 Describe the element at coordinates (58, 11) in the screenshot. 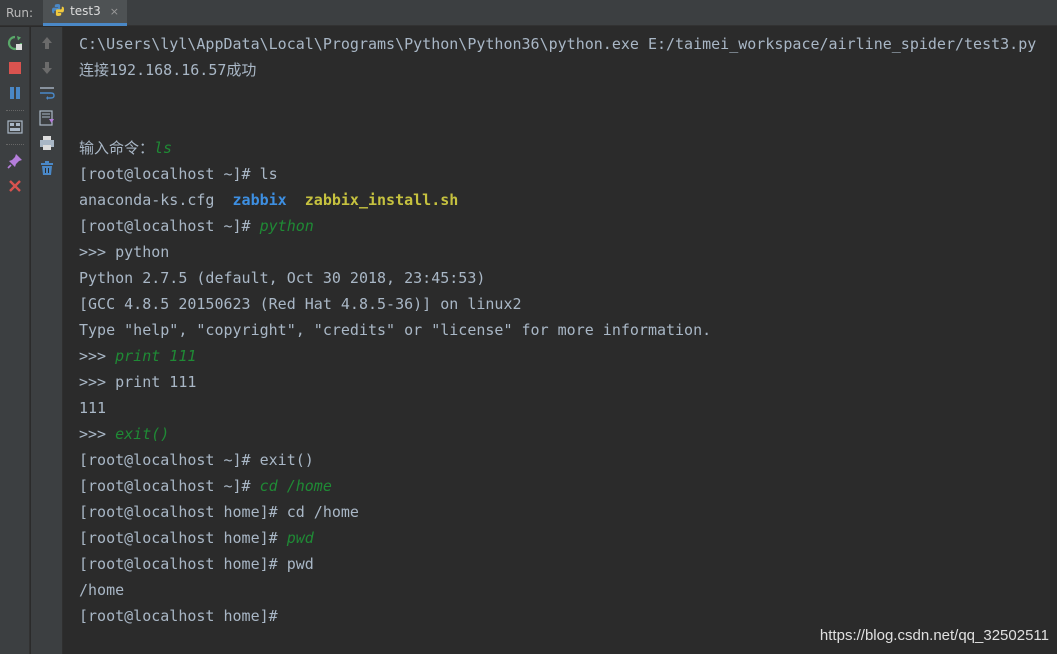

I see `python-file-icon` at that location.